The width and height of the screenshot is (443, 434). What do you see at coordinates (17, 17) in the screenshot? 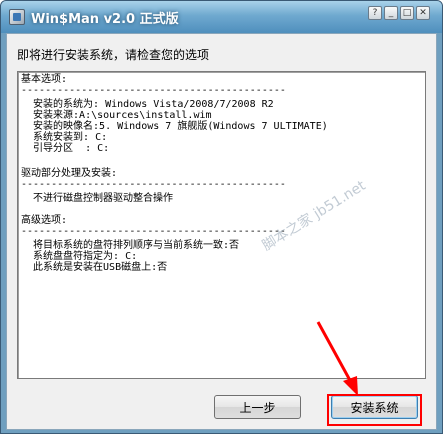
I see `app-icon` at bounding box center [17, 17].